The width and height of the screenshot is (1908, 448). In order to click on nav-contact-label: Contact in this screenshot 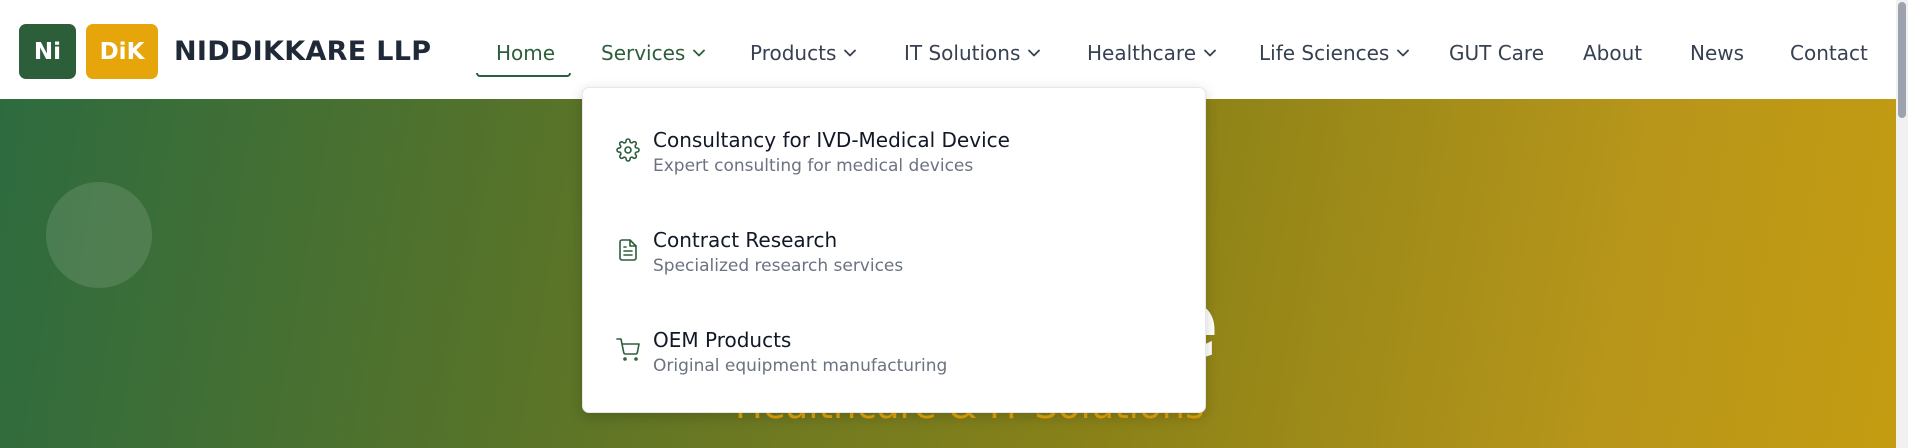, I will do `click(1829, 53)`.